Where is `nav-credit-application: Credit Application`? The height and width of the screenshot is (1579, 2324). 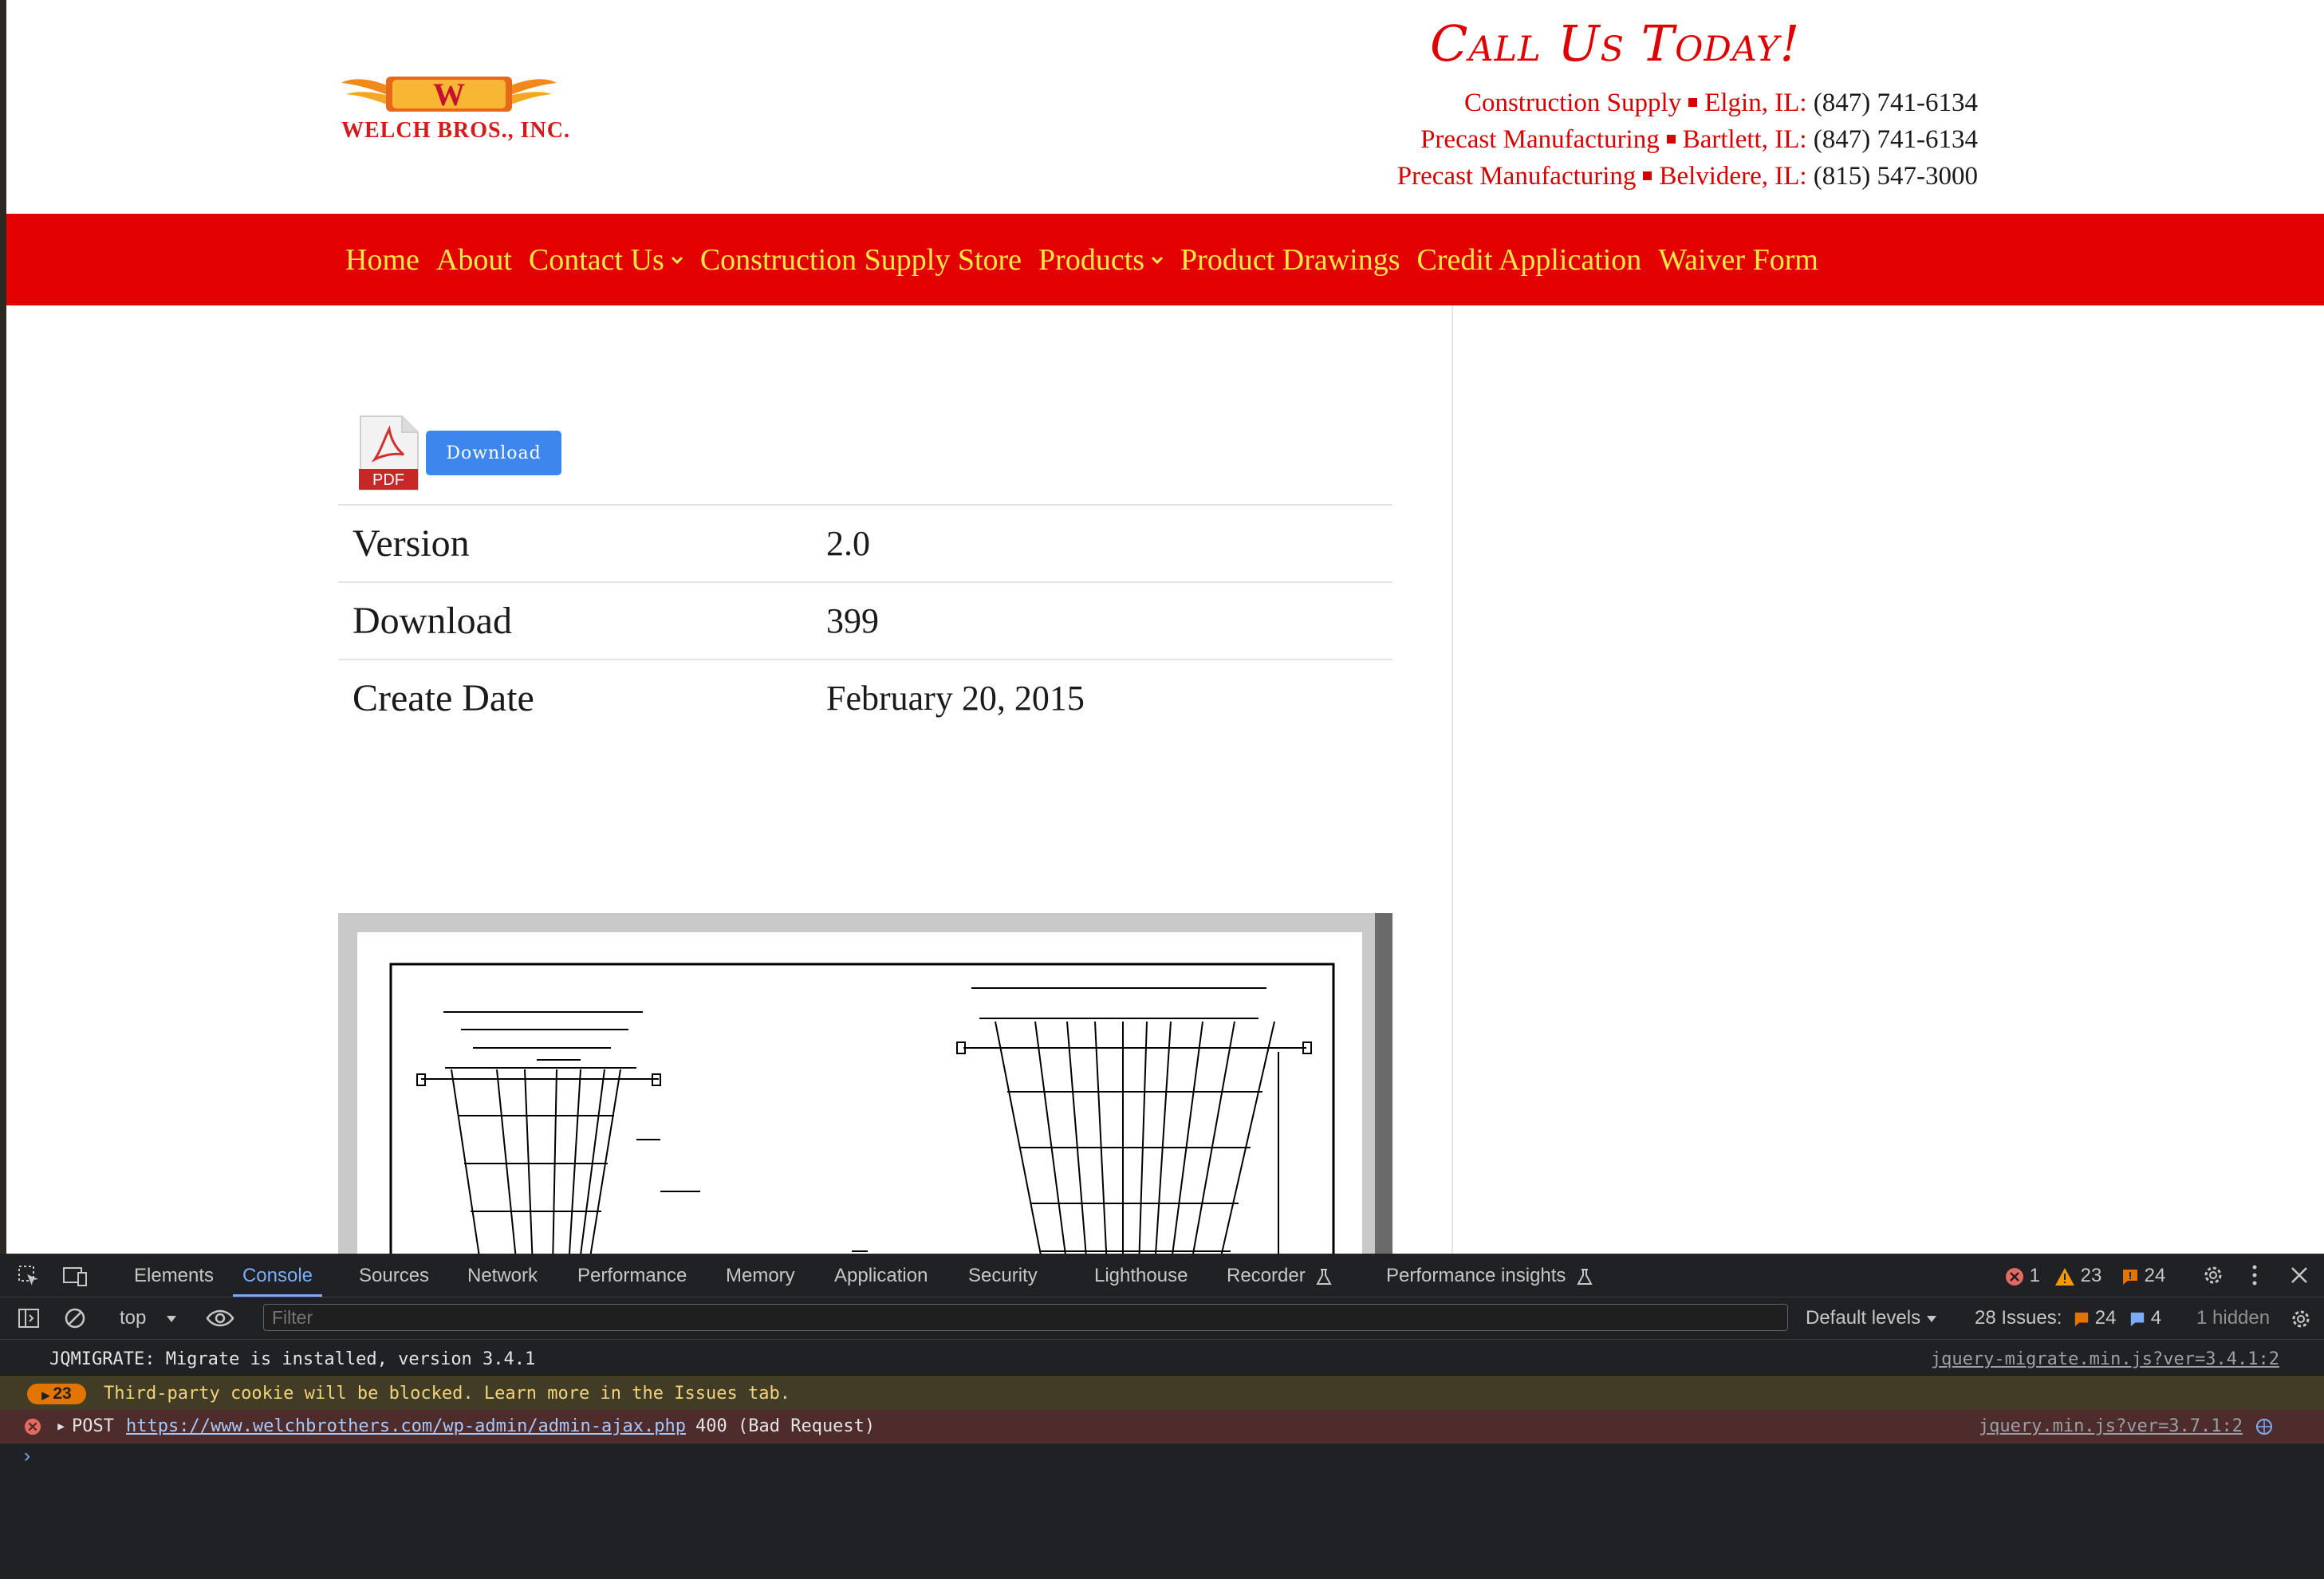
nav-credit-application: Credit Application is located at coordinates (1529, 260).